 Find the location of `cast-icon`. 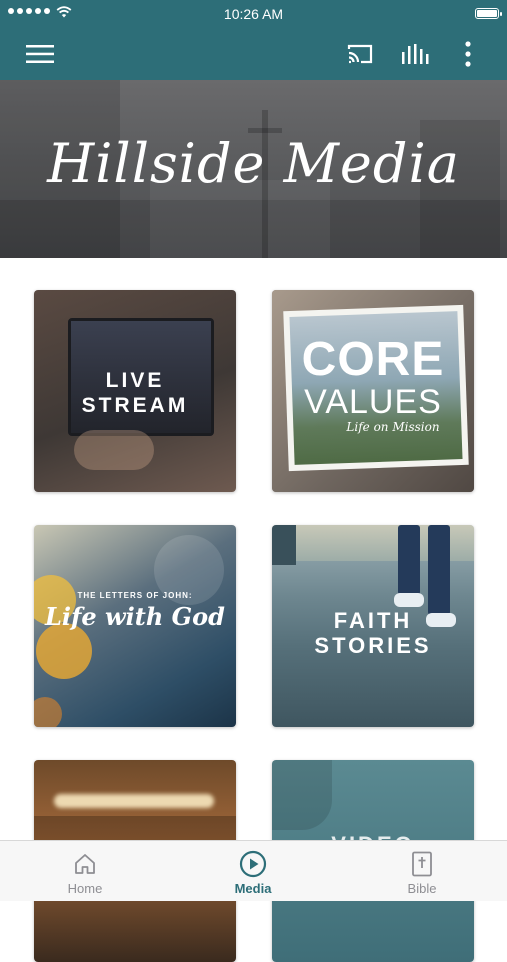

cast-icon is located at coordinates (360, 54).